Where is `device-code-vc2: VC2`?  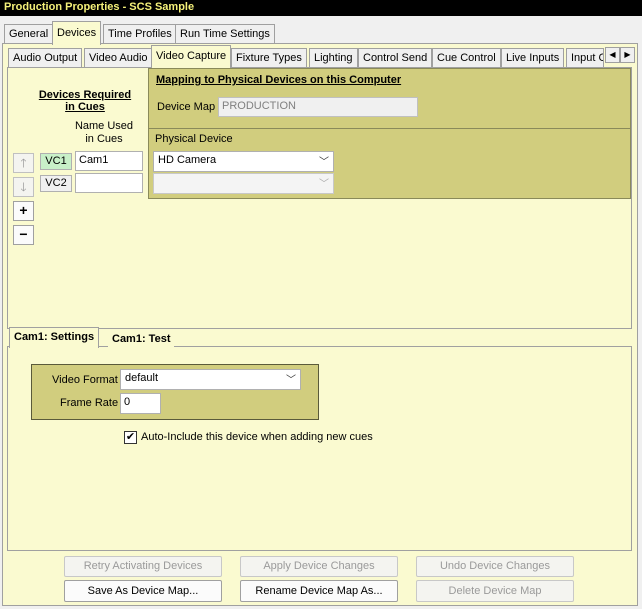
device-code-vc2: VC2 is located at coordinates (56, 183).